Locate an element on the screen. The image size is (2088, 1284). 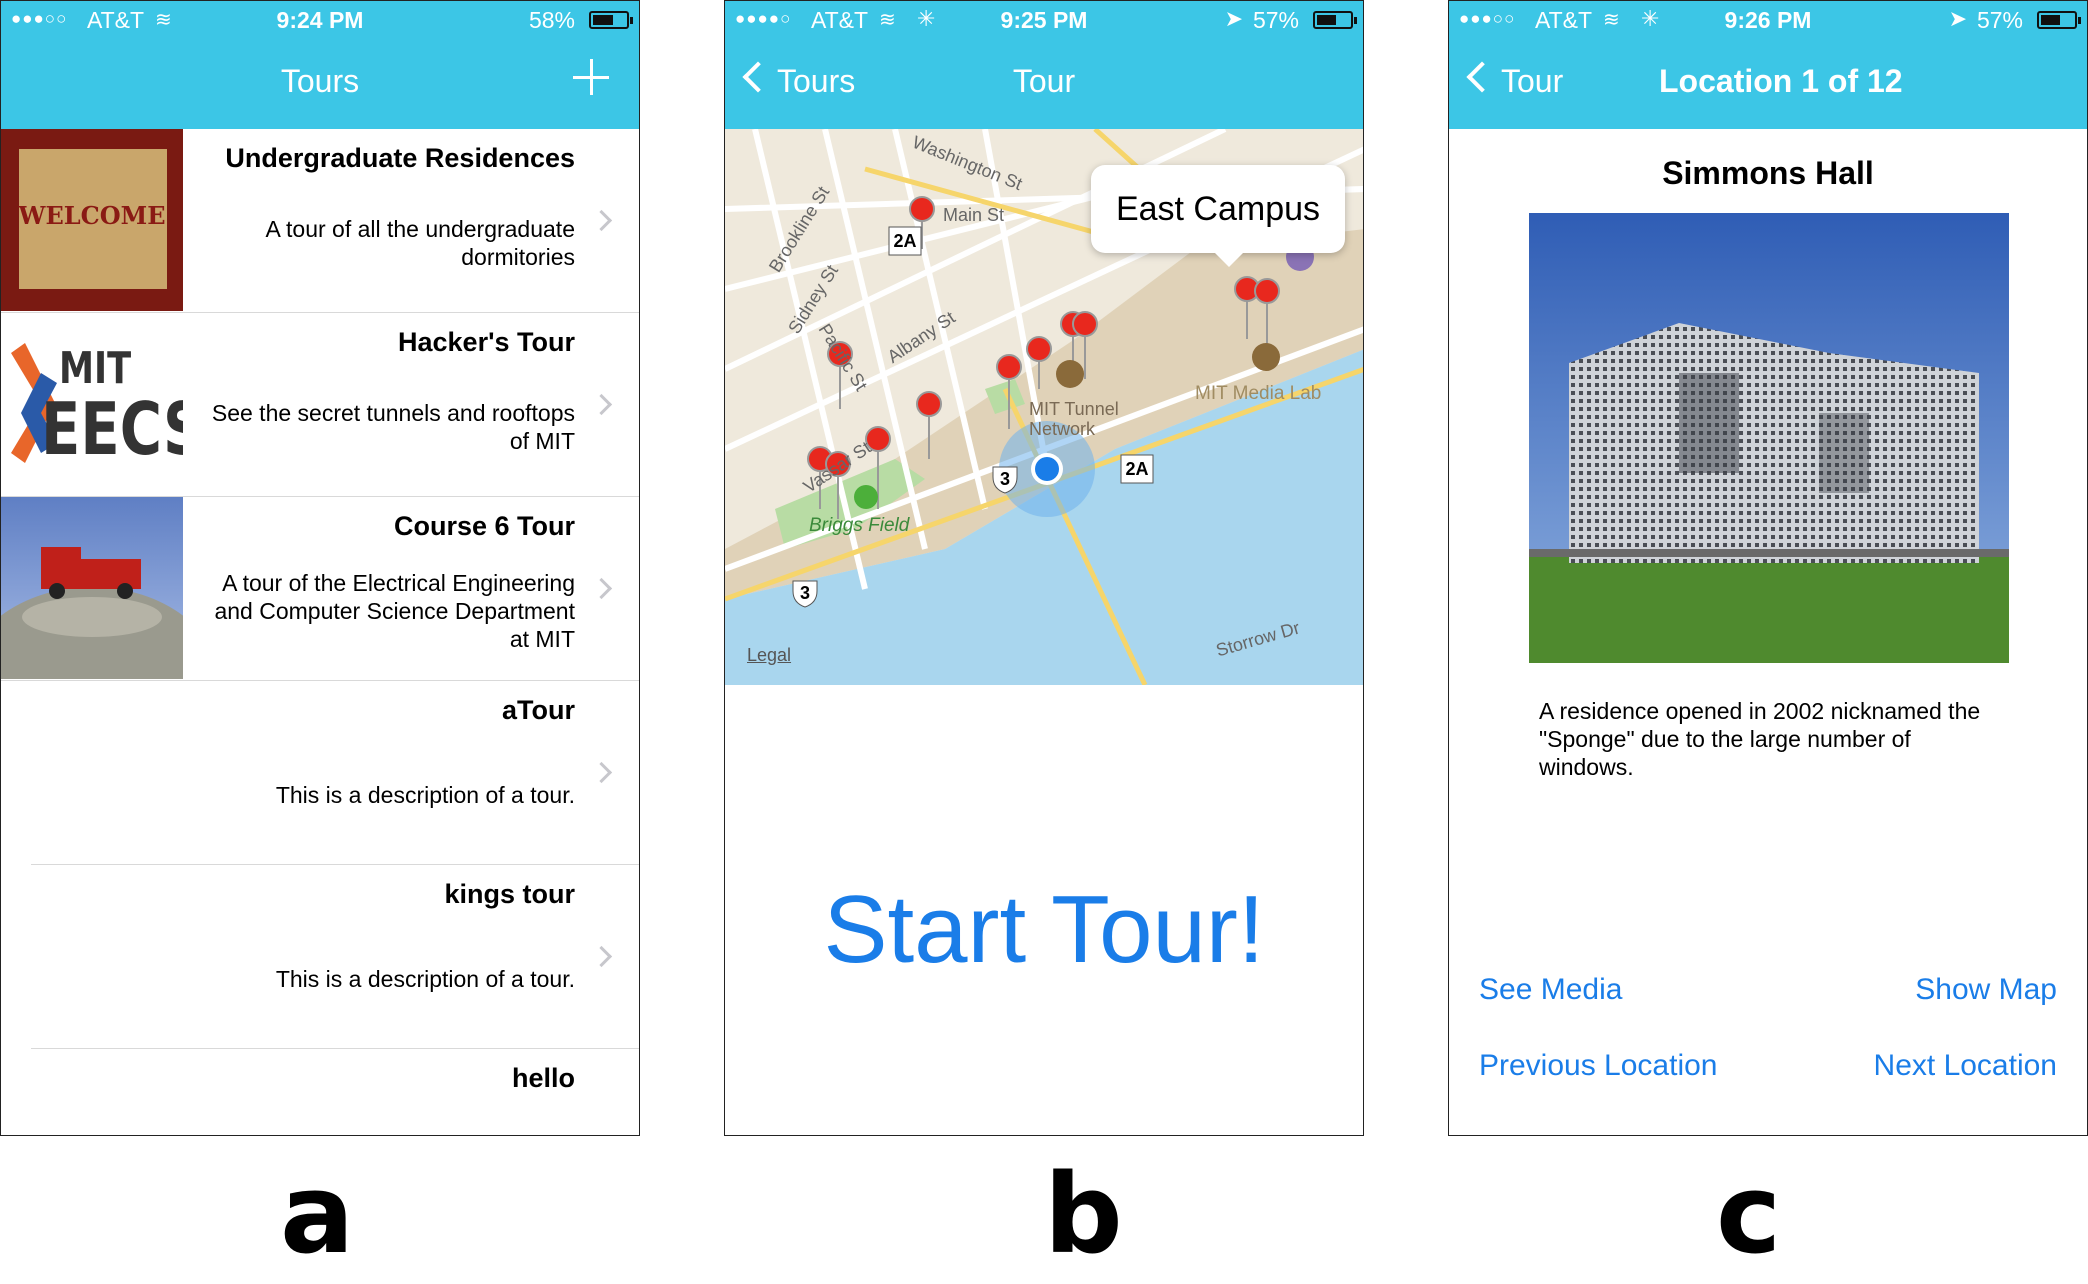
page-title: Tour is located at coordinates (1044, 81).